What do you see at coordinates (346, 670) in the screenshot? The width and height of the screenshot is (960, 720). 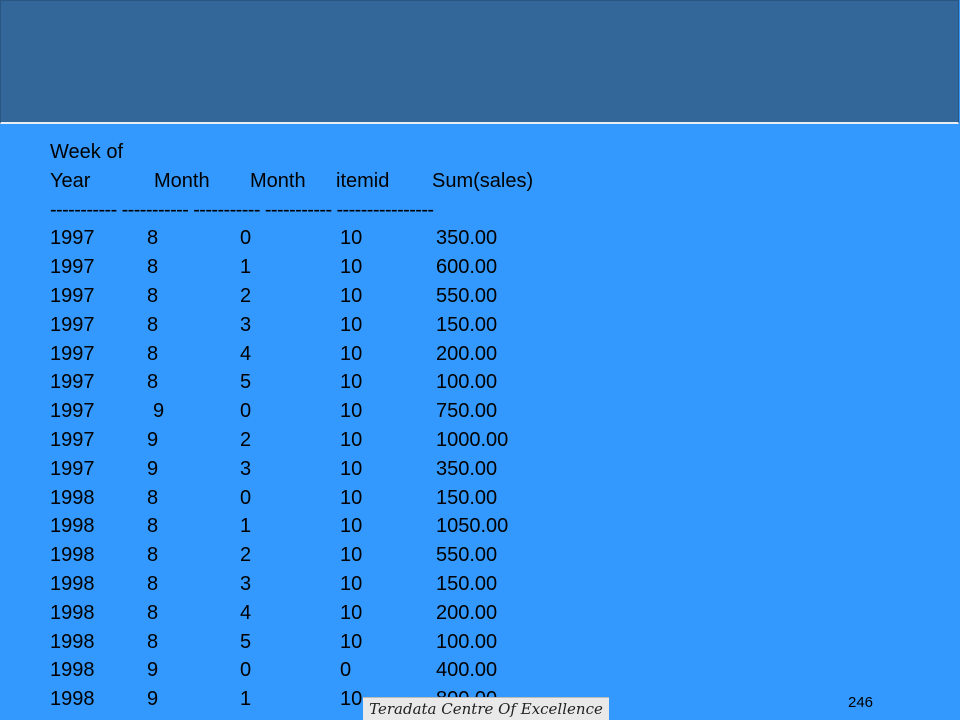 I see `cell-itemid: 0` at bounding box center [346, 670].